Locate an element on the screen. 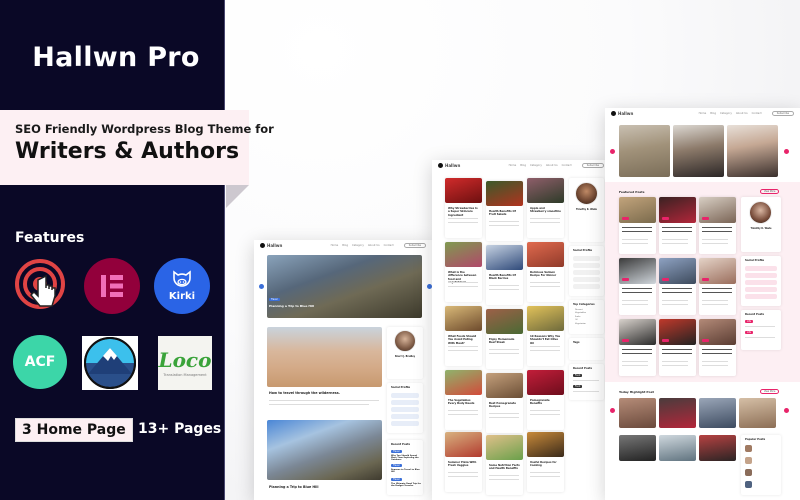 The height and width of the screenshot is (500, 800). tagline-headline: Writers & Authors is located at coordinates (127, 151).